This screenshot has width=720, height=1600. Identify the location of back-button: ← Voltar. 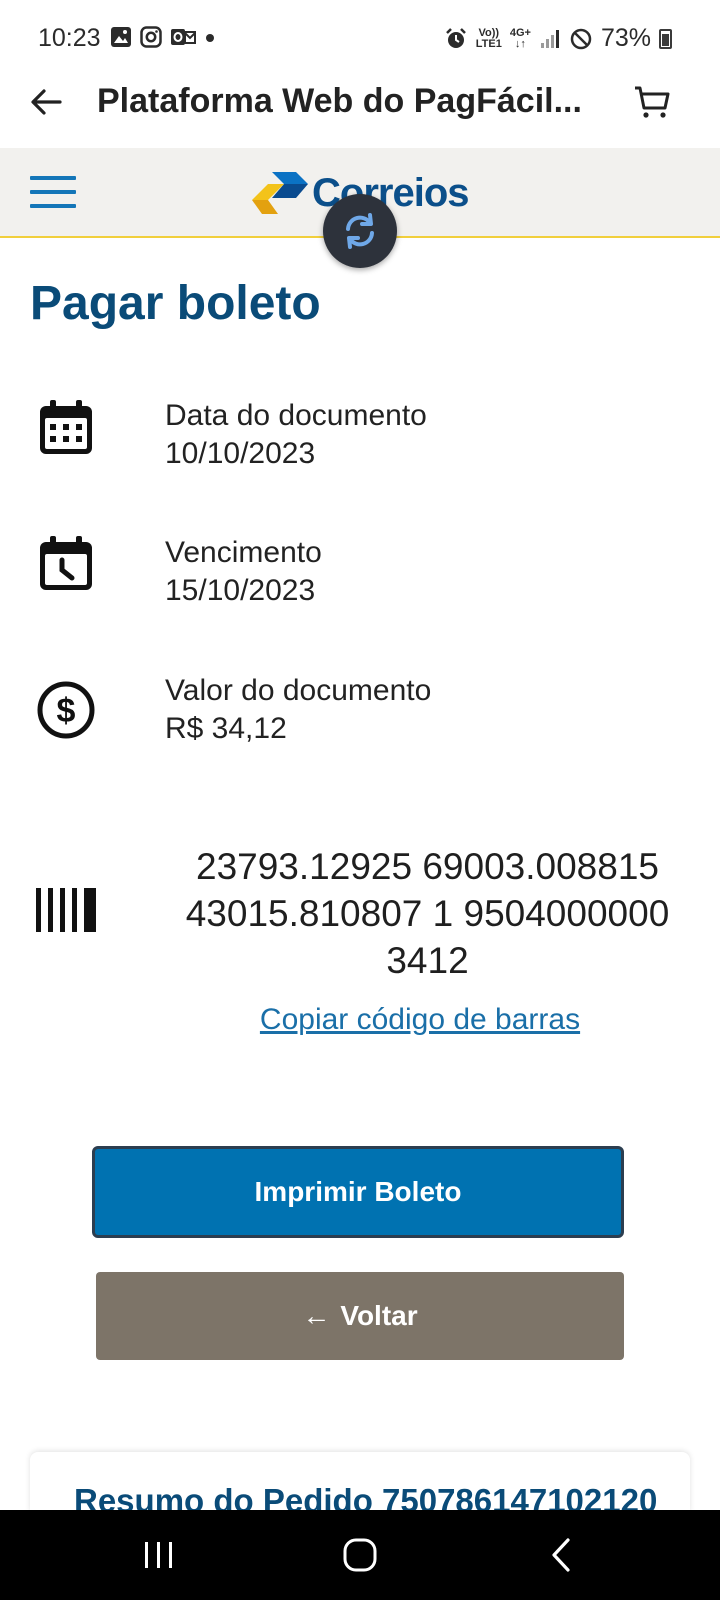
(360, 1316).